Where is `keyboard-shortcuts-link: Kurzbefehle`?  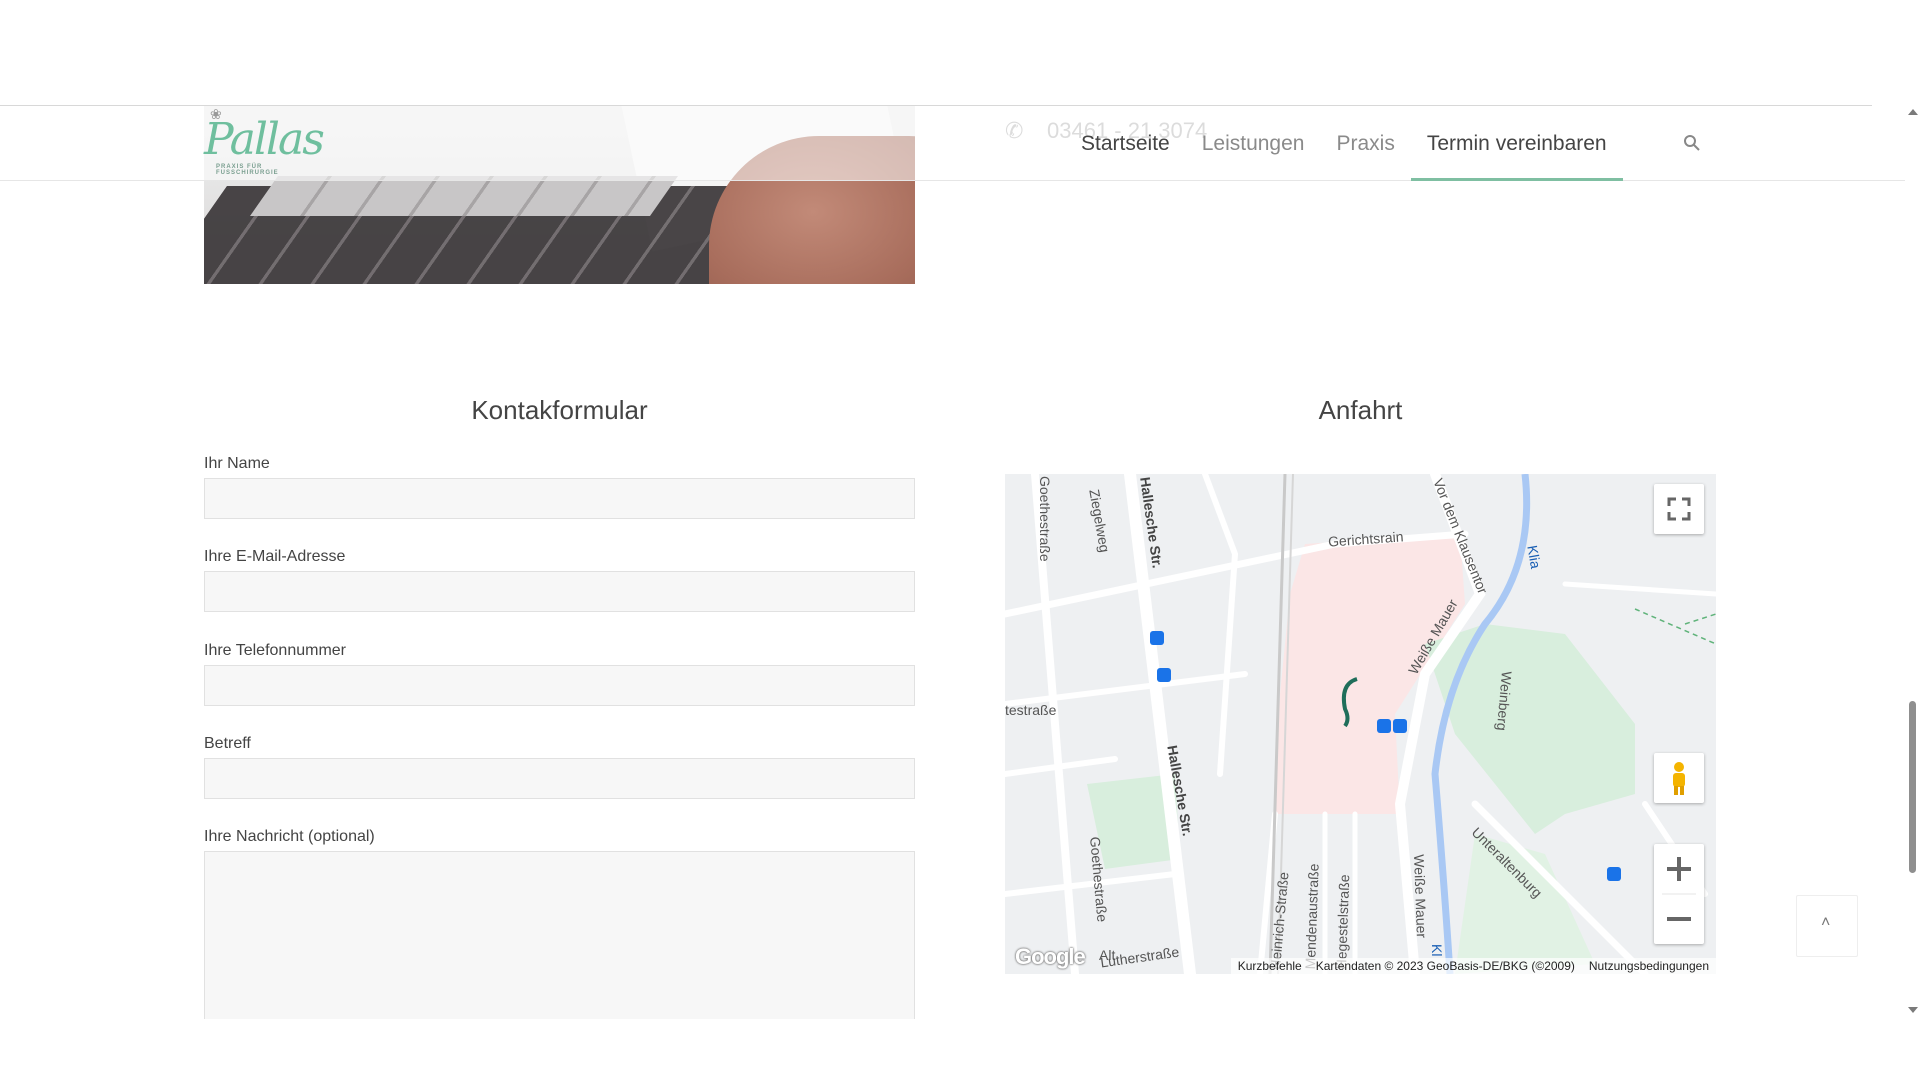 keyboard-shortcuts-link: Kurzbefehle is located at coordinates (1270, 966).